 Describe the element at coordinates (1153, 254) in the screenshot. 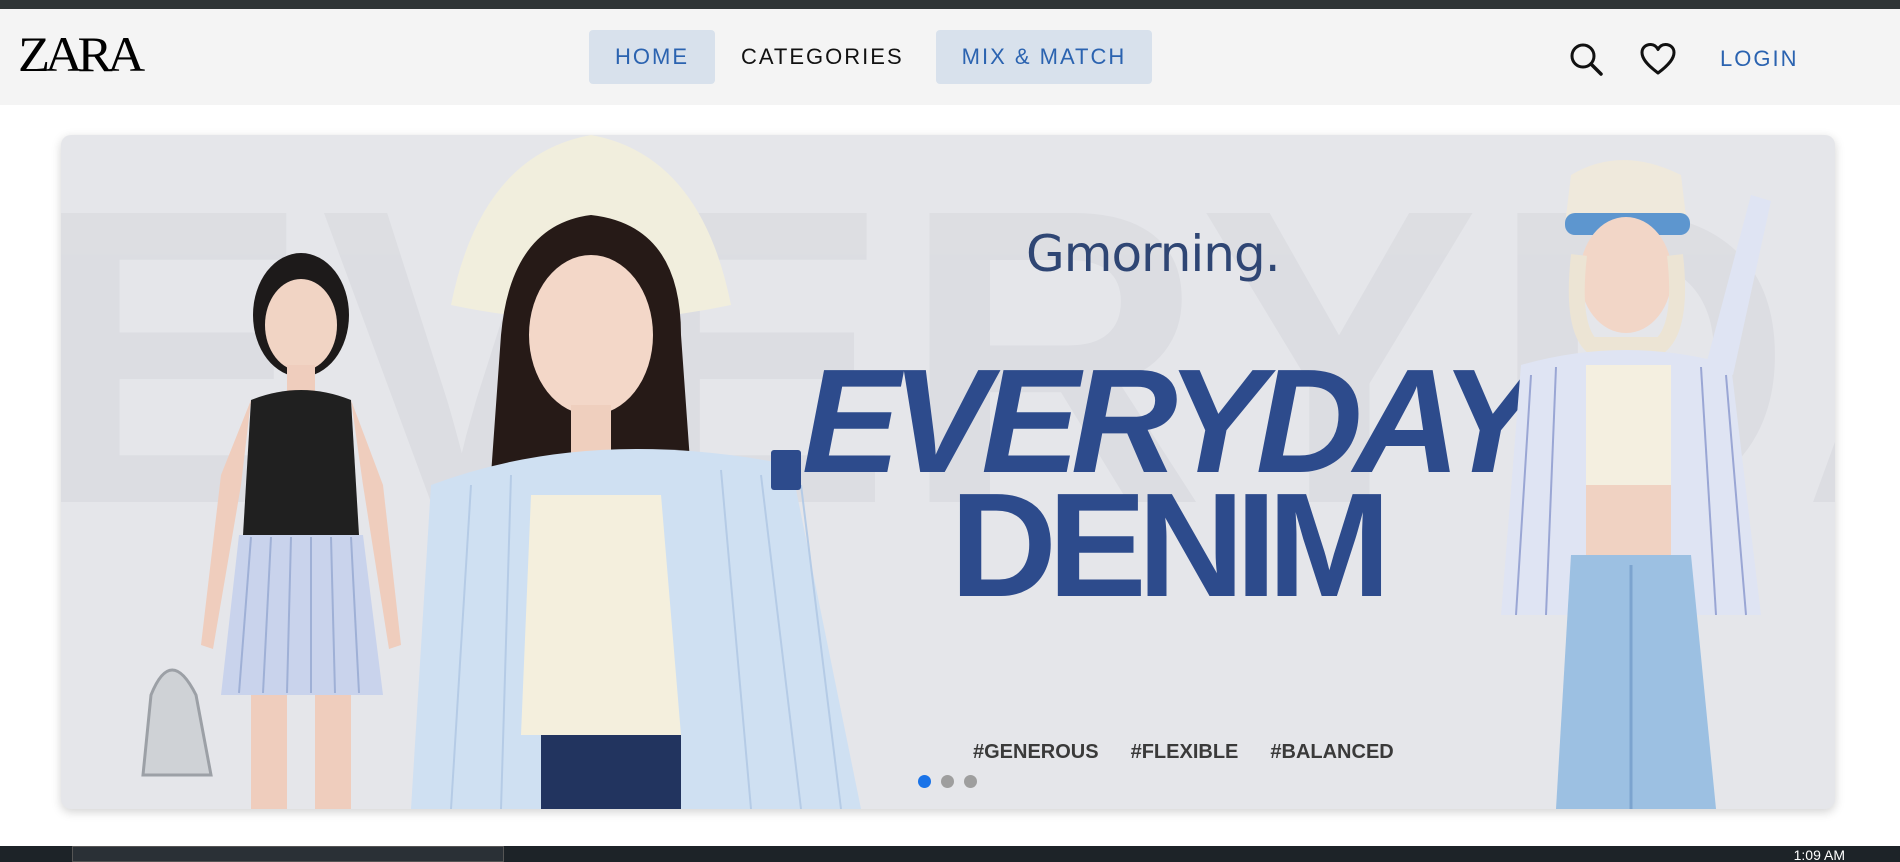

I see `brand-wordmark: Gmorning.` at that location.